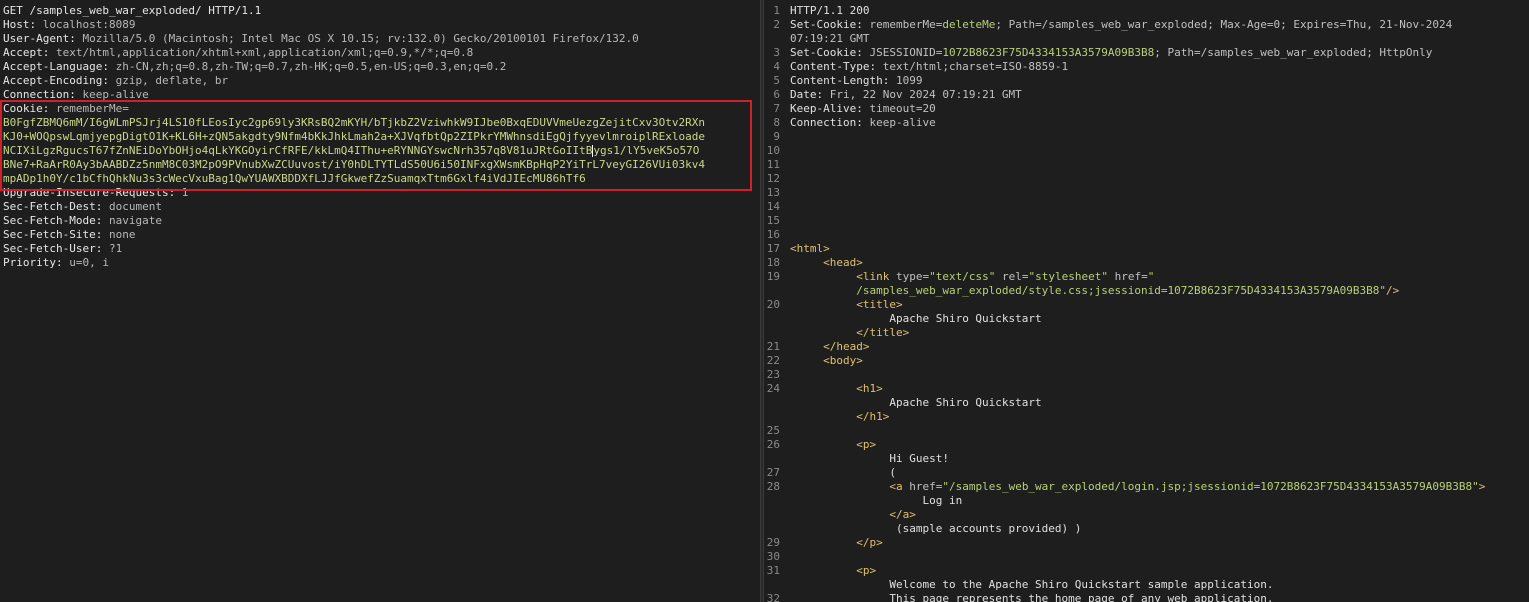  Describe the element at coordinates (773, 388) in the screenshot. I see `line-number: 24` at that location.